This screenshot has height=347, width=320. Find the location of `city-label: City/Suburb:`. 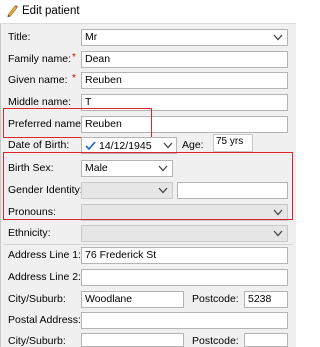

city-label: City/Suburb: is located at coordinates (37, 299).